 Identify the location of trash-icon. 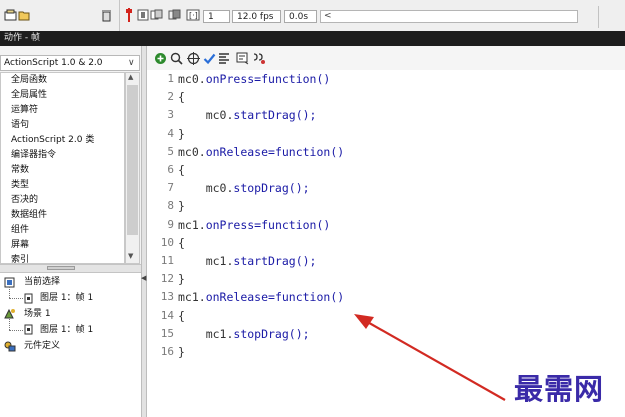
(106, 17).